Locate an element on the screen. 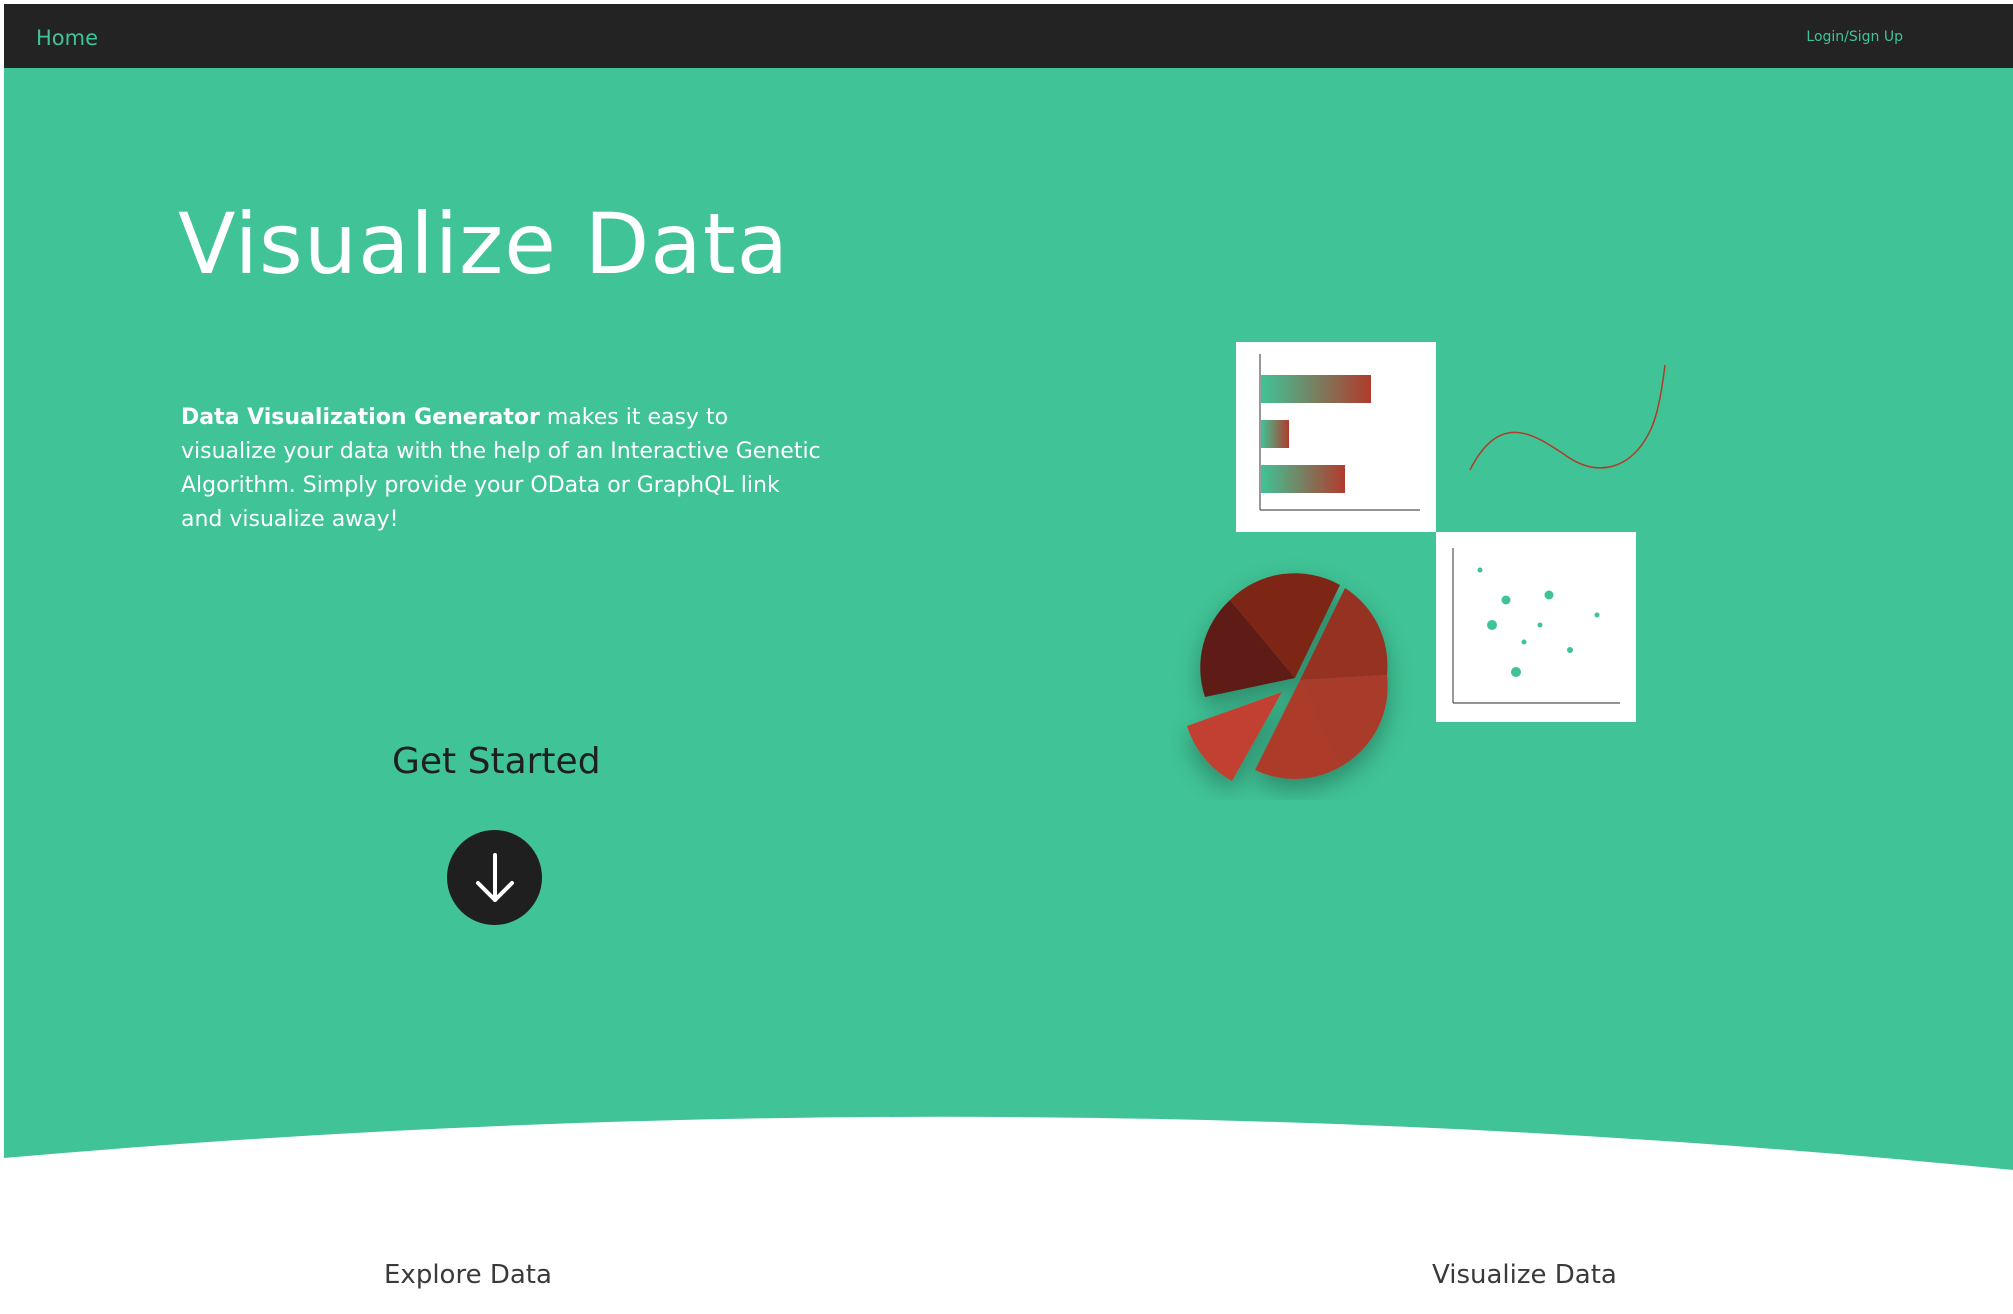 The image size is (2013, 1314). visualize-data-heading: Visualize Data is located at coordinates (1524, 1275).